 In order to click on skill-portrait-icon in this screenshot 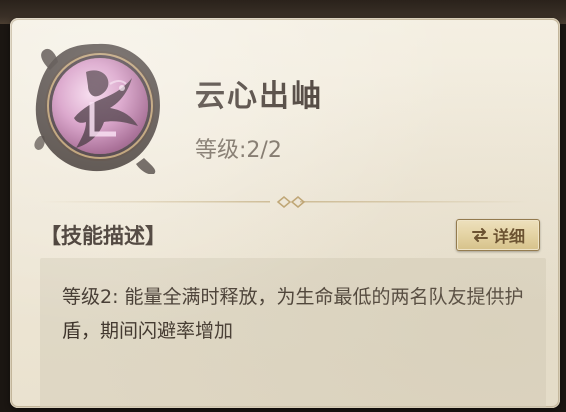, I will do `click(100, 106)`.